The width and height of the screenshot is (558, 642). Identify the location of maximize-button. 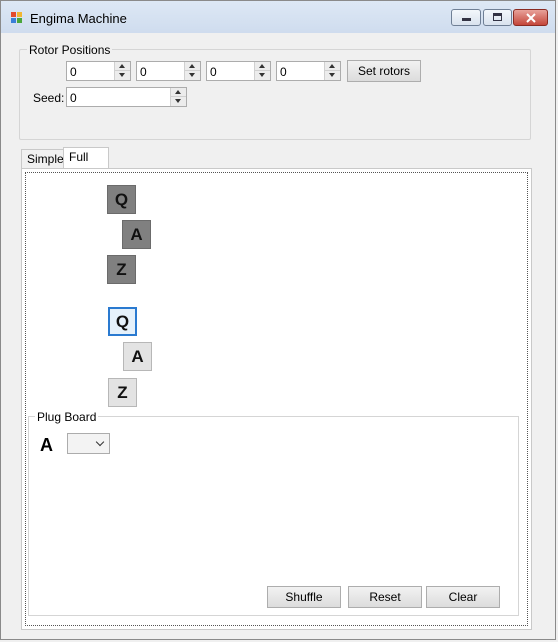
(497, 17).